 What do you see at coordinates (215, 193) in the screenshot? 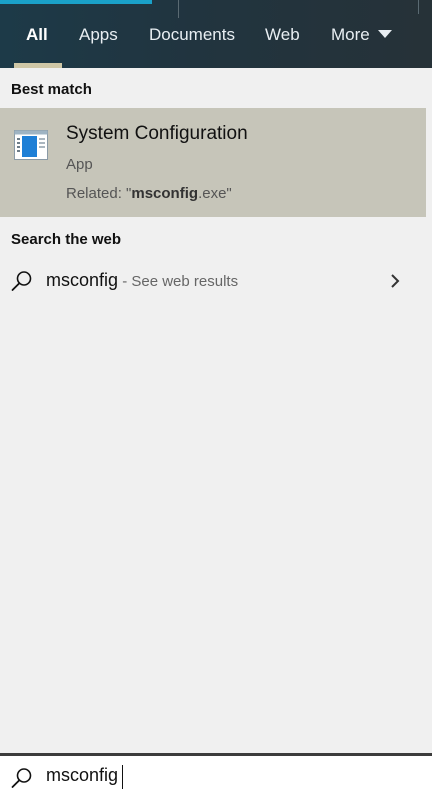
I see `related-suffix: .exe"` at bounding box center [215, 193].